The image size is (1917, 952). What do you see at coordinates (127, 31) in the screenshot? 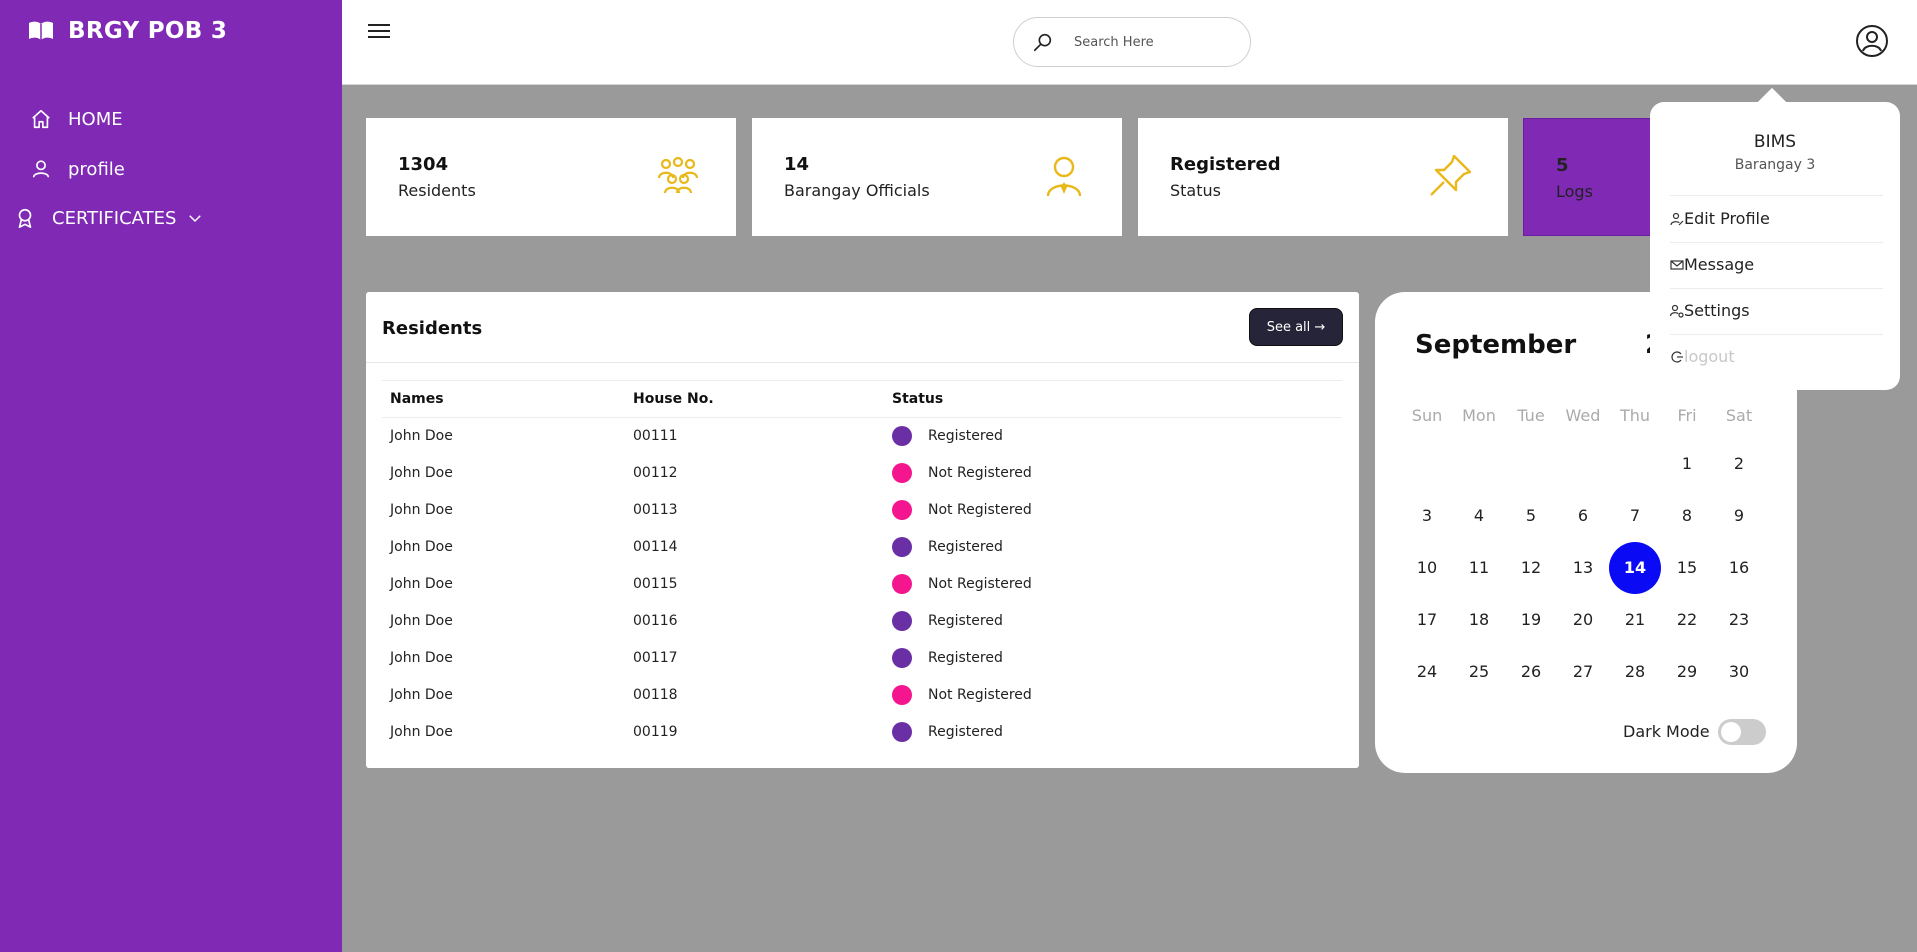
I see `brand: BRGY POB 3` at bounding box center [127, 31].